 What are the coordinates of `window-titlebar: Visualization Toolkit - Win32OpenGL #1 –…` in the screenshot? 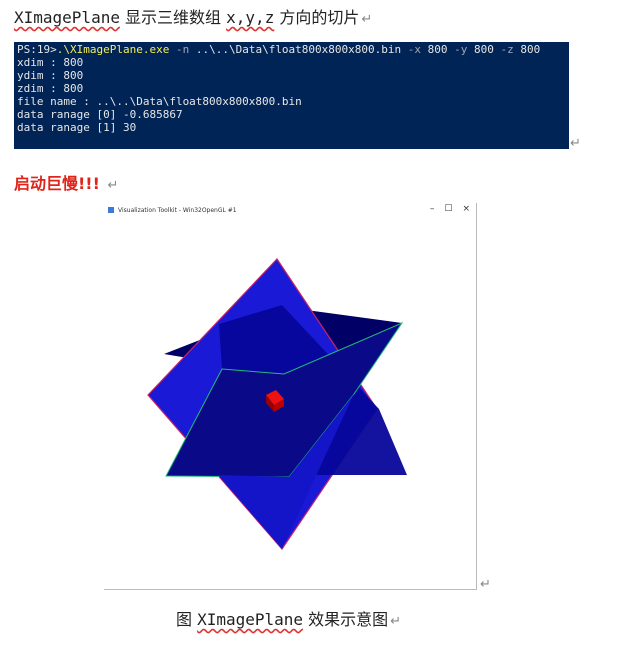 It's located at (290, 211).